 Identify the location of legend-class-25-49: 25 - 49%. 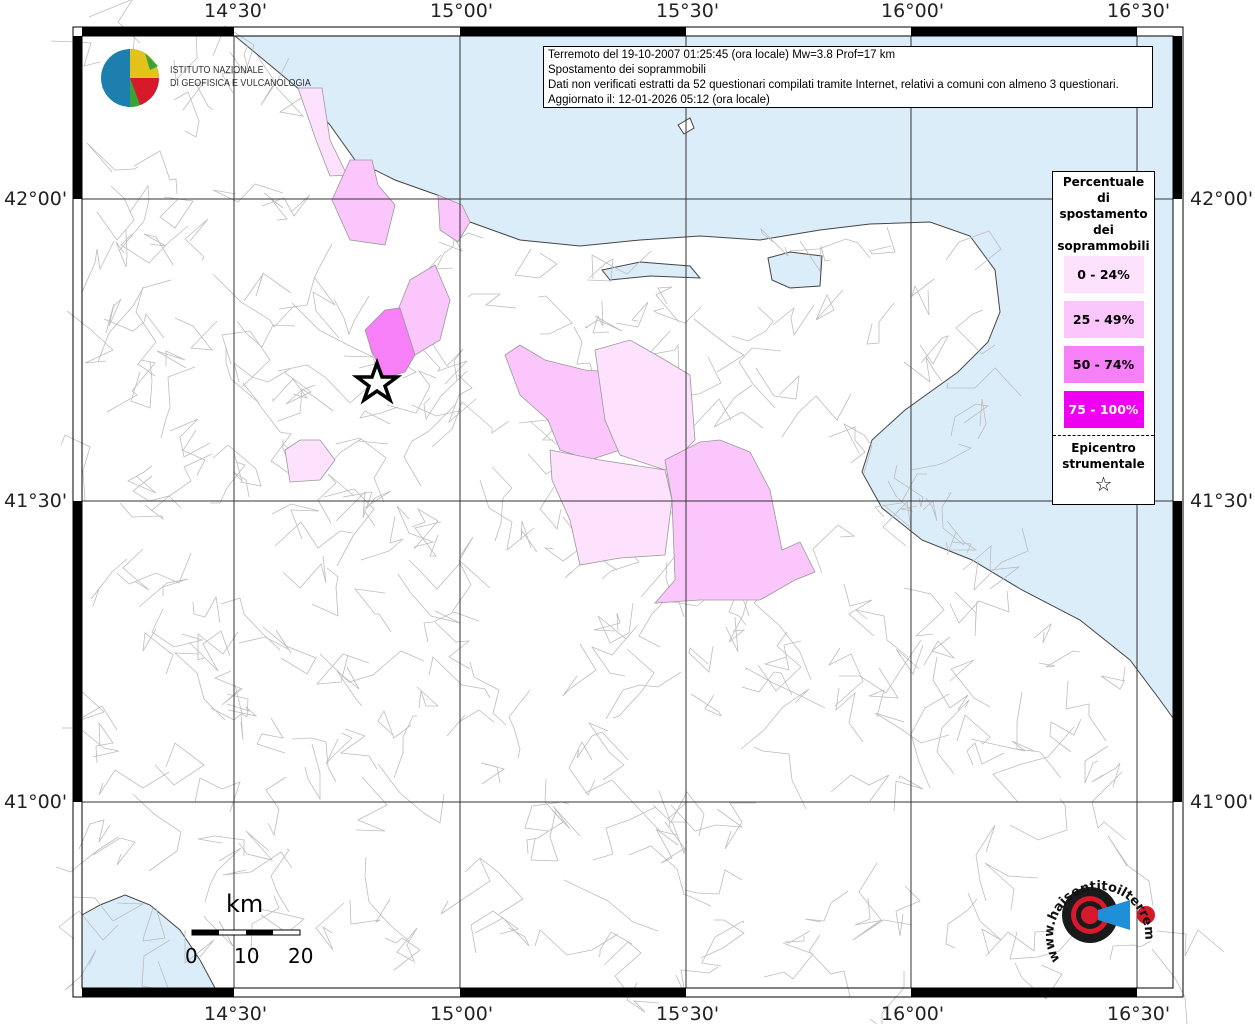
(1103, 319).